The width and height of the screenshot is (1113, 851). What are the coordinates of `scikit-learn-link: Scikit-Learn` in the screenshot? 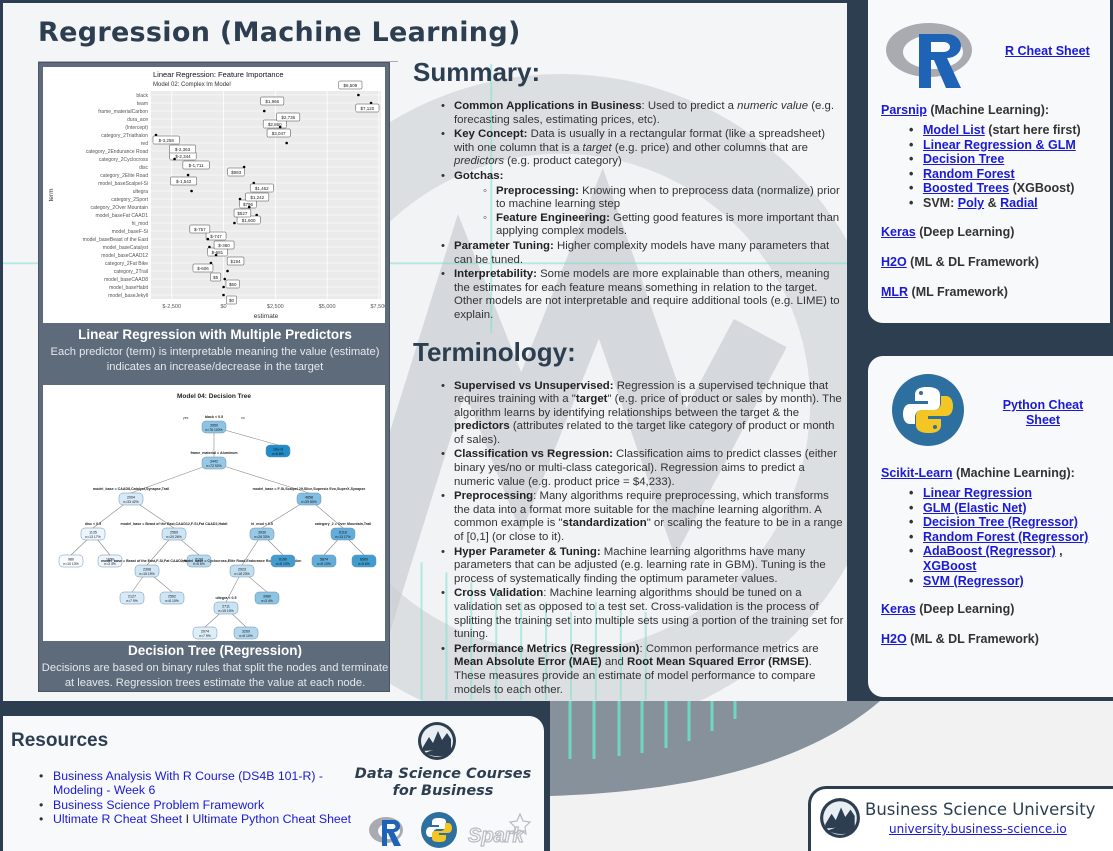 It's located at (917, 473).